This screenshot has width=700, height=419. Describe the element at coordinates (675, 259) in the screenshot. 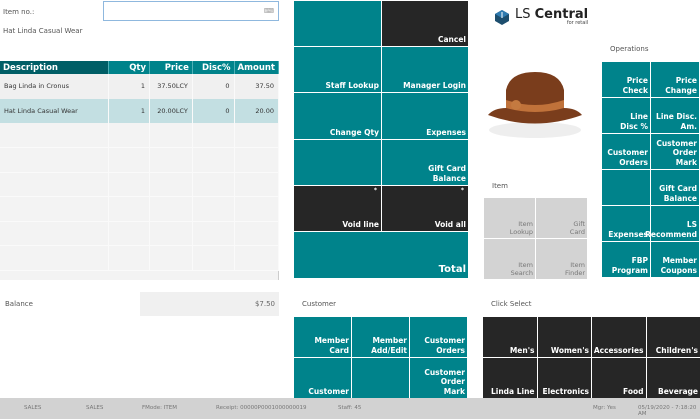

I see `operations-member-coupons-button: Member Coupons` at that location.